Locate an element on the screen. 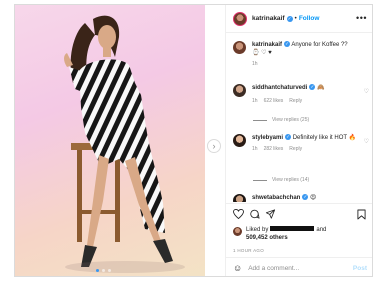 The height and width of the screenshot is (281, 378). comment-meta: 1h 622 likes Reply is located at coordinates (277, 101).